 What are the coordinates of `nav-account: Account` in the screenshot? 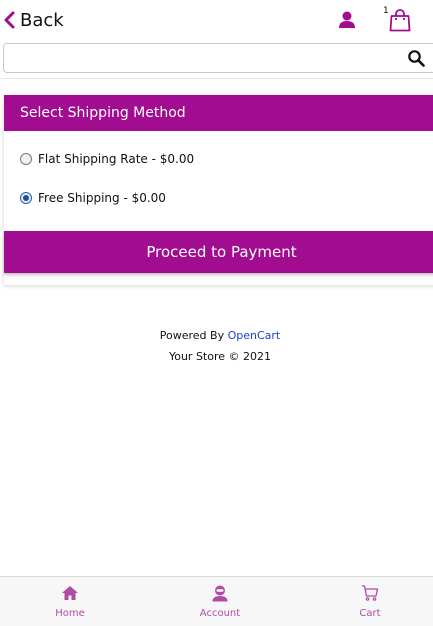 It's located at (220, 601).